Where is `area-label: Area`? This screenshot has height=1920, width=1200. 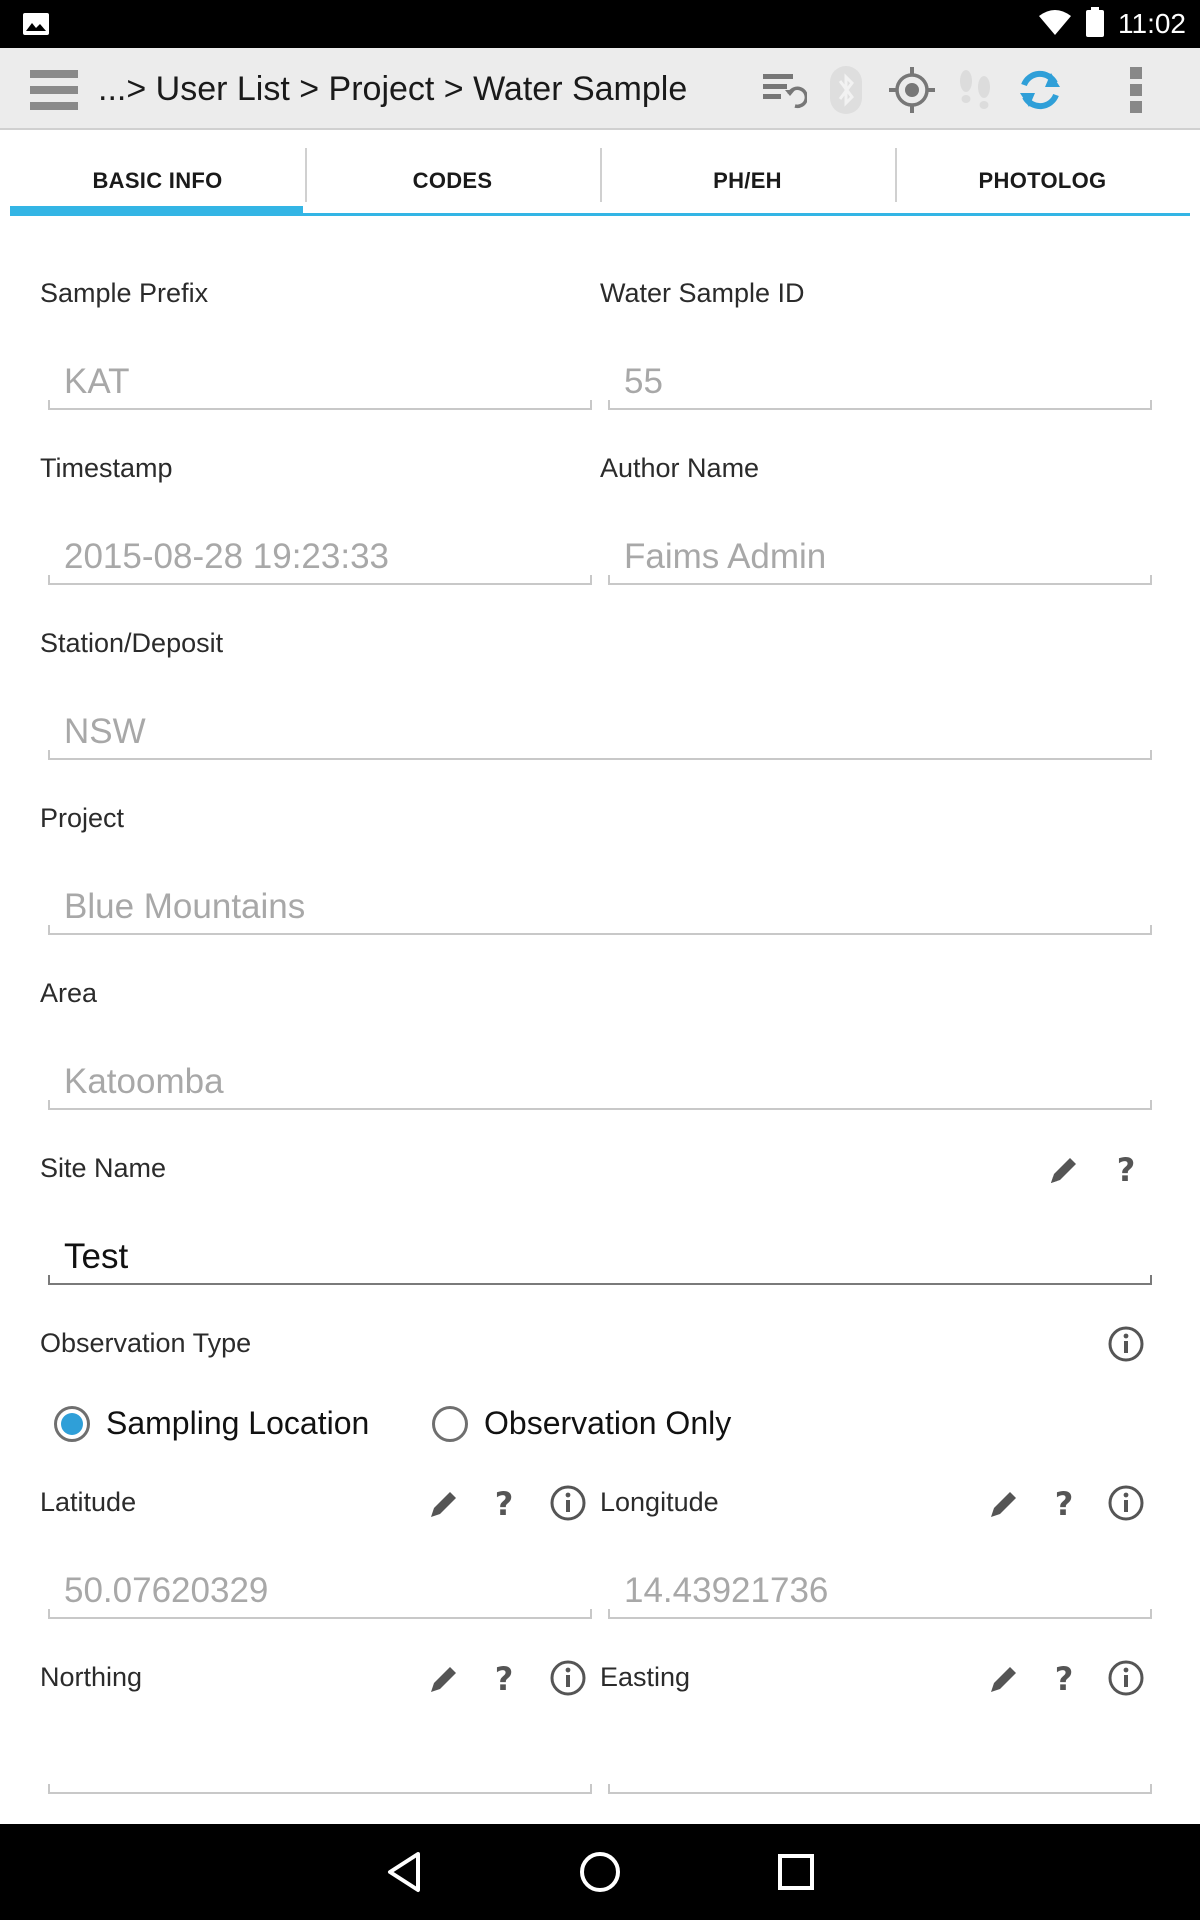
area-label: Area is located at coordinates (69, 993).